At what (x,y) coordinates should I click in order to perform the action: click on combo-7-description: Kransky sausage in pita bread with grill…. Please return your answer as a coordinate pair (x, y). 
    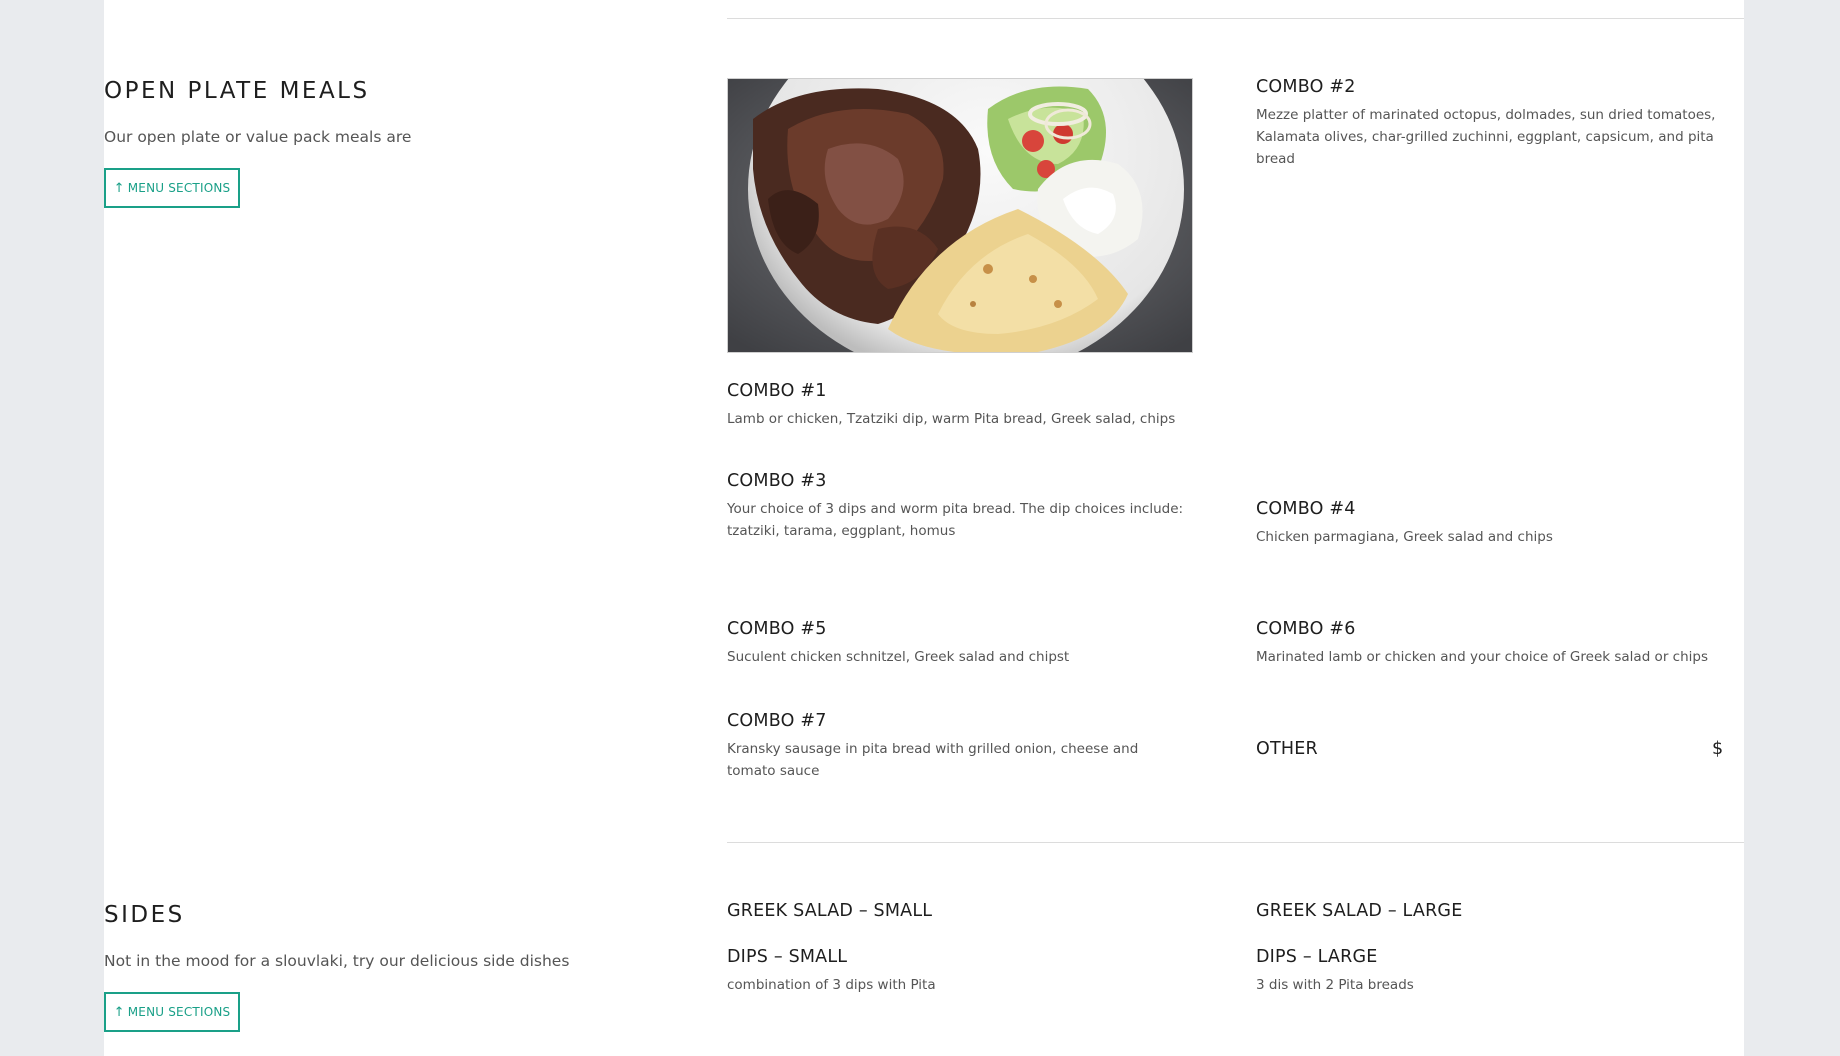
    Looking at the image, I should click on (933, 760).